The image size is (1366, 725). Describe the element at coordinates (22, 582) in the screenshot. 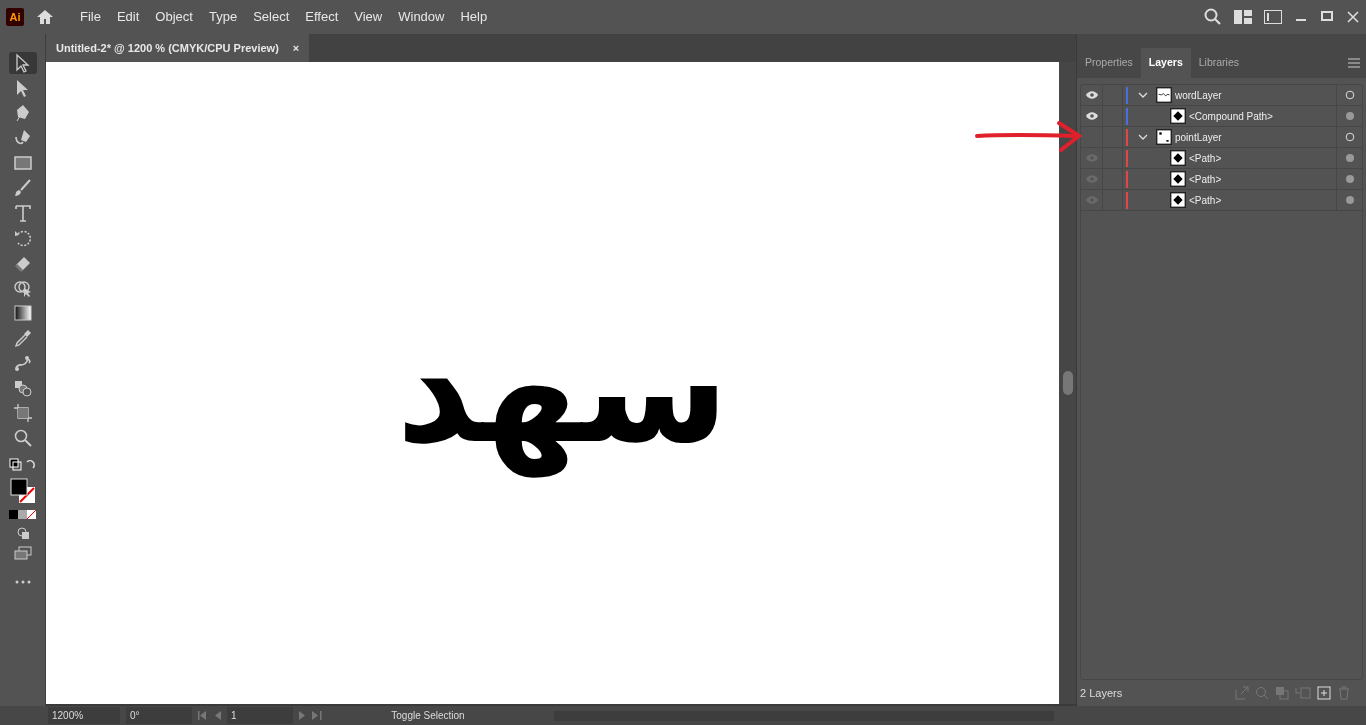

I see `more-icon` at that location.